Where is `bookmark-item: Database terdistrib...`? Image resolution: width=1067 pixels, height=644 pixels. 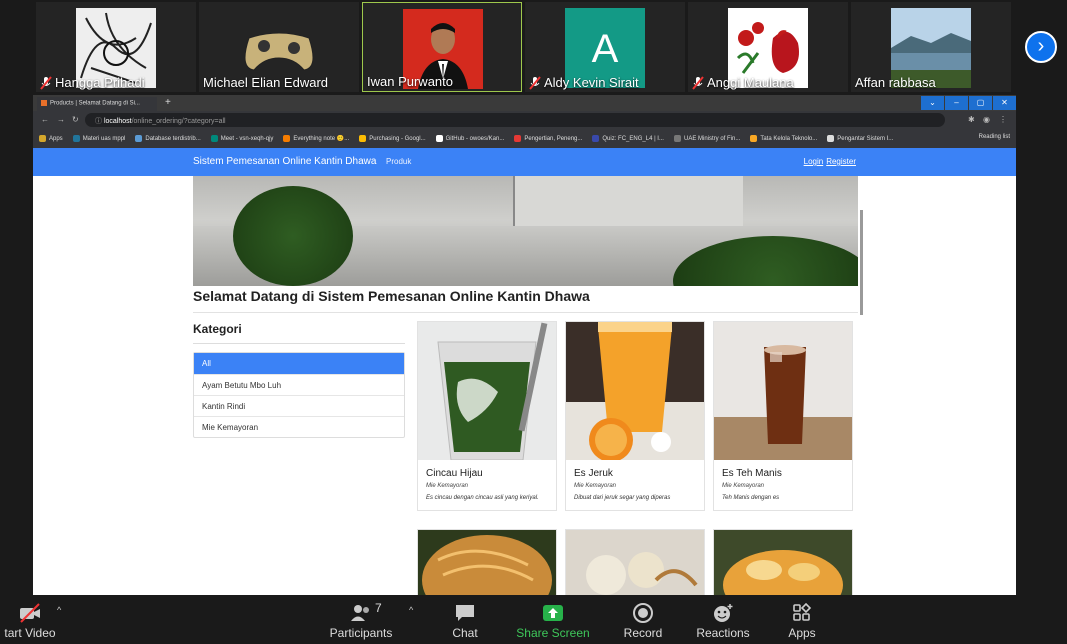 bookmark-item: Database terdistrib... is located at coordinates (168, 138).